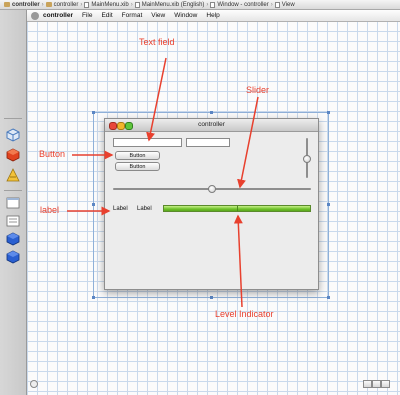 The image size is (400, 395). What do you see at coordinates (156, 99) in the screenshot?
I see `text-field-arrow` at bounding box center [156, 99].